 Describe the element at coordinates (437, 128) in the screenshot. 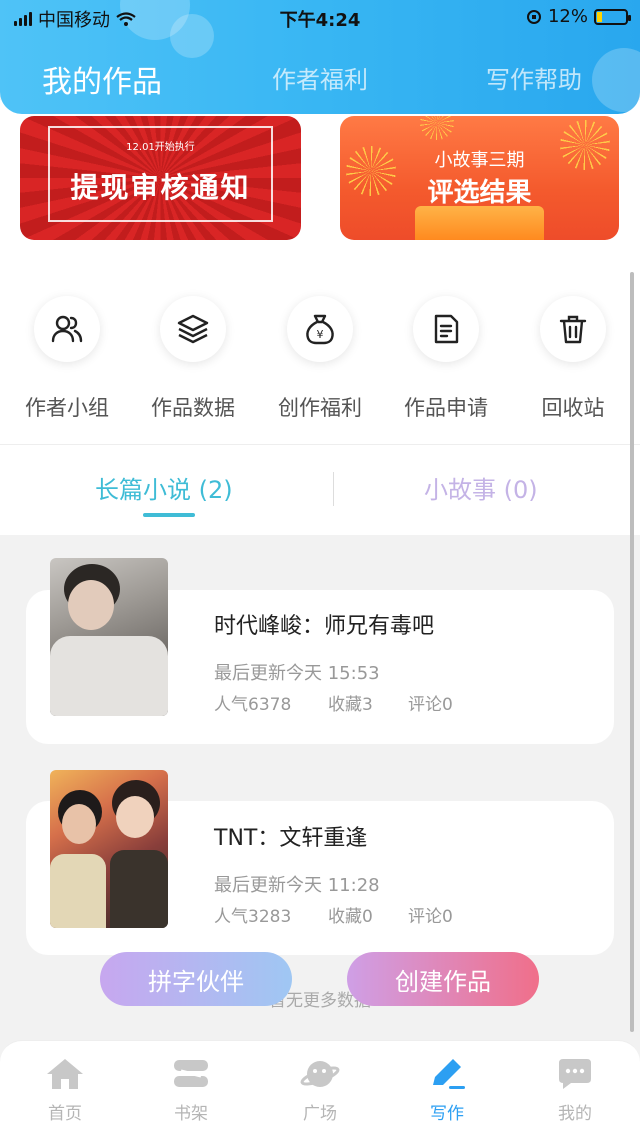

I see `firework-icon` at that location.